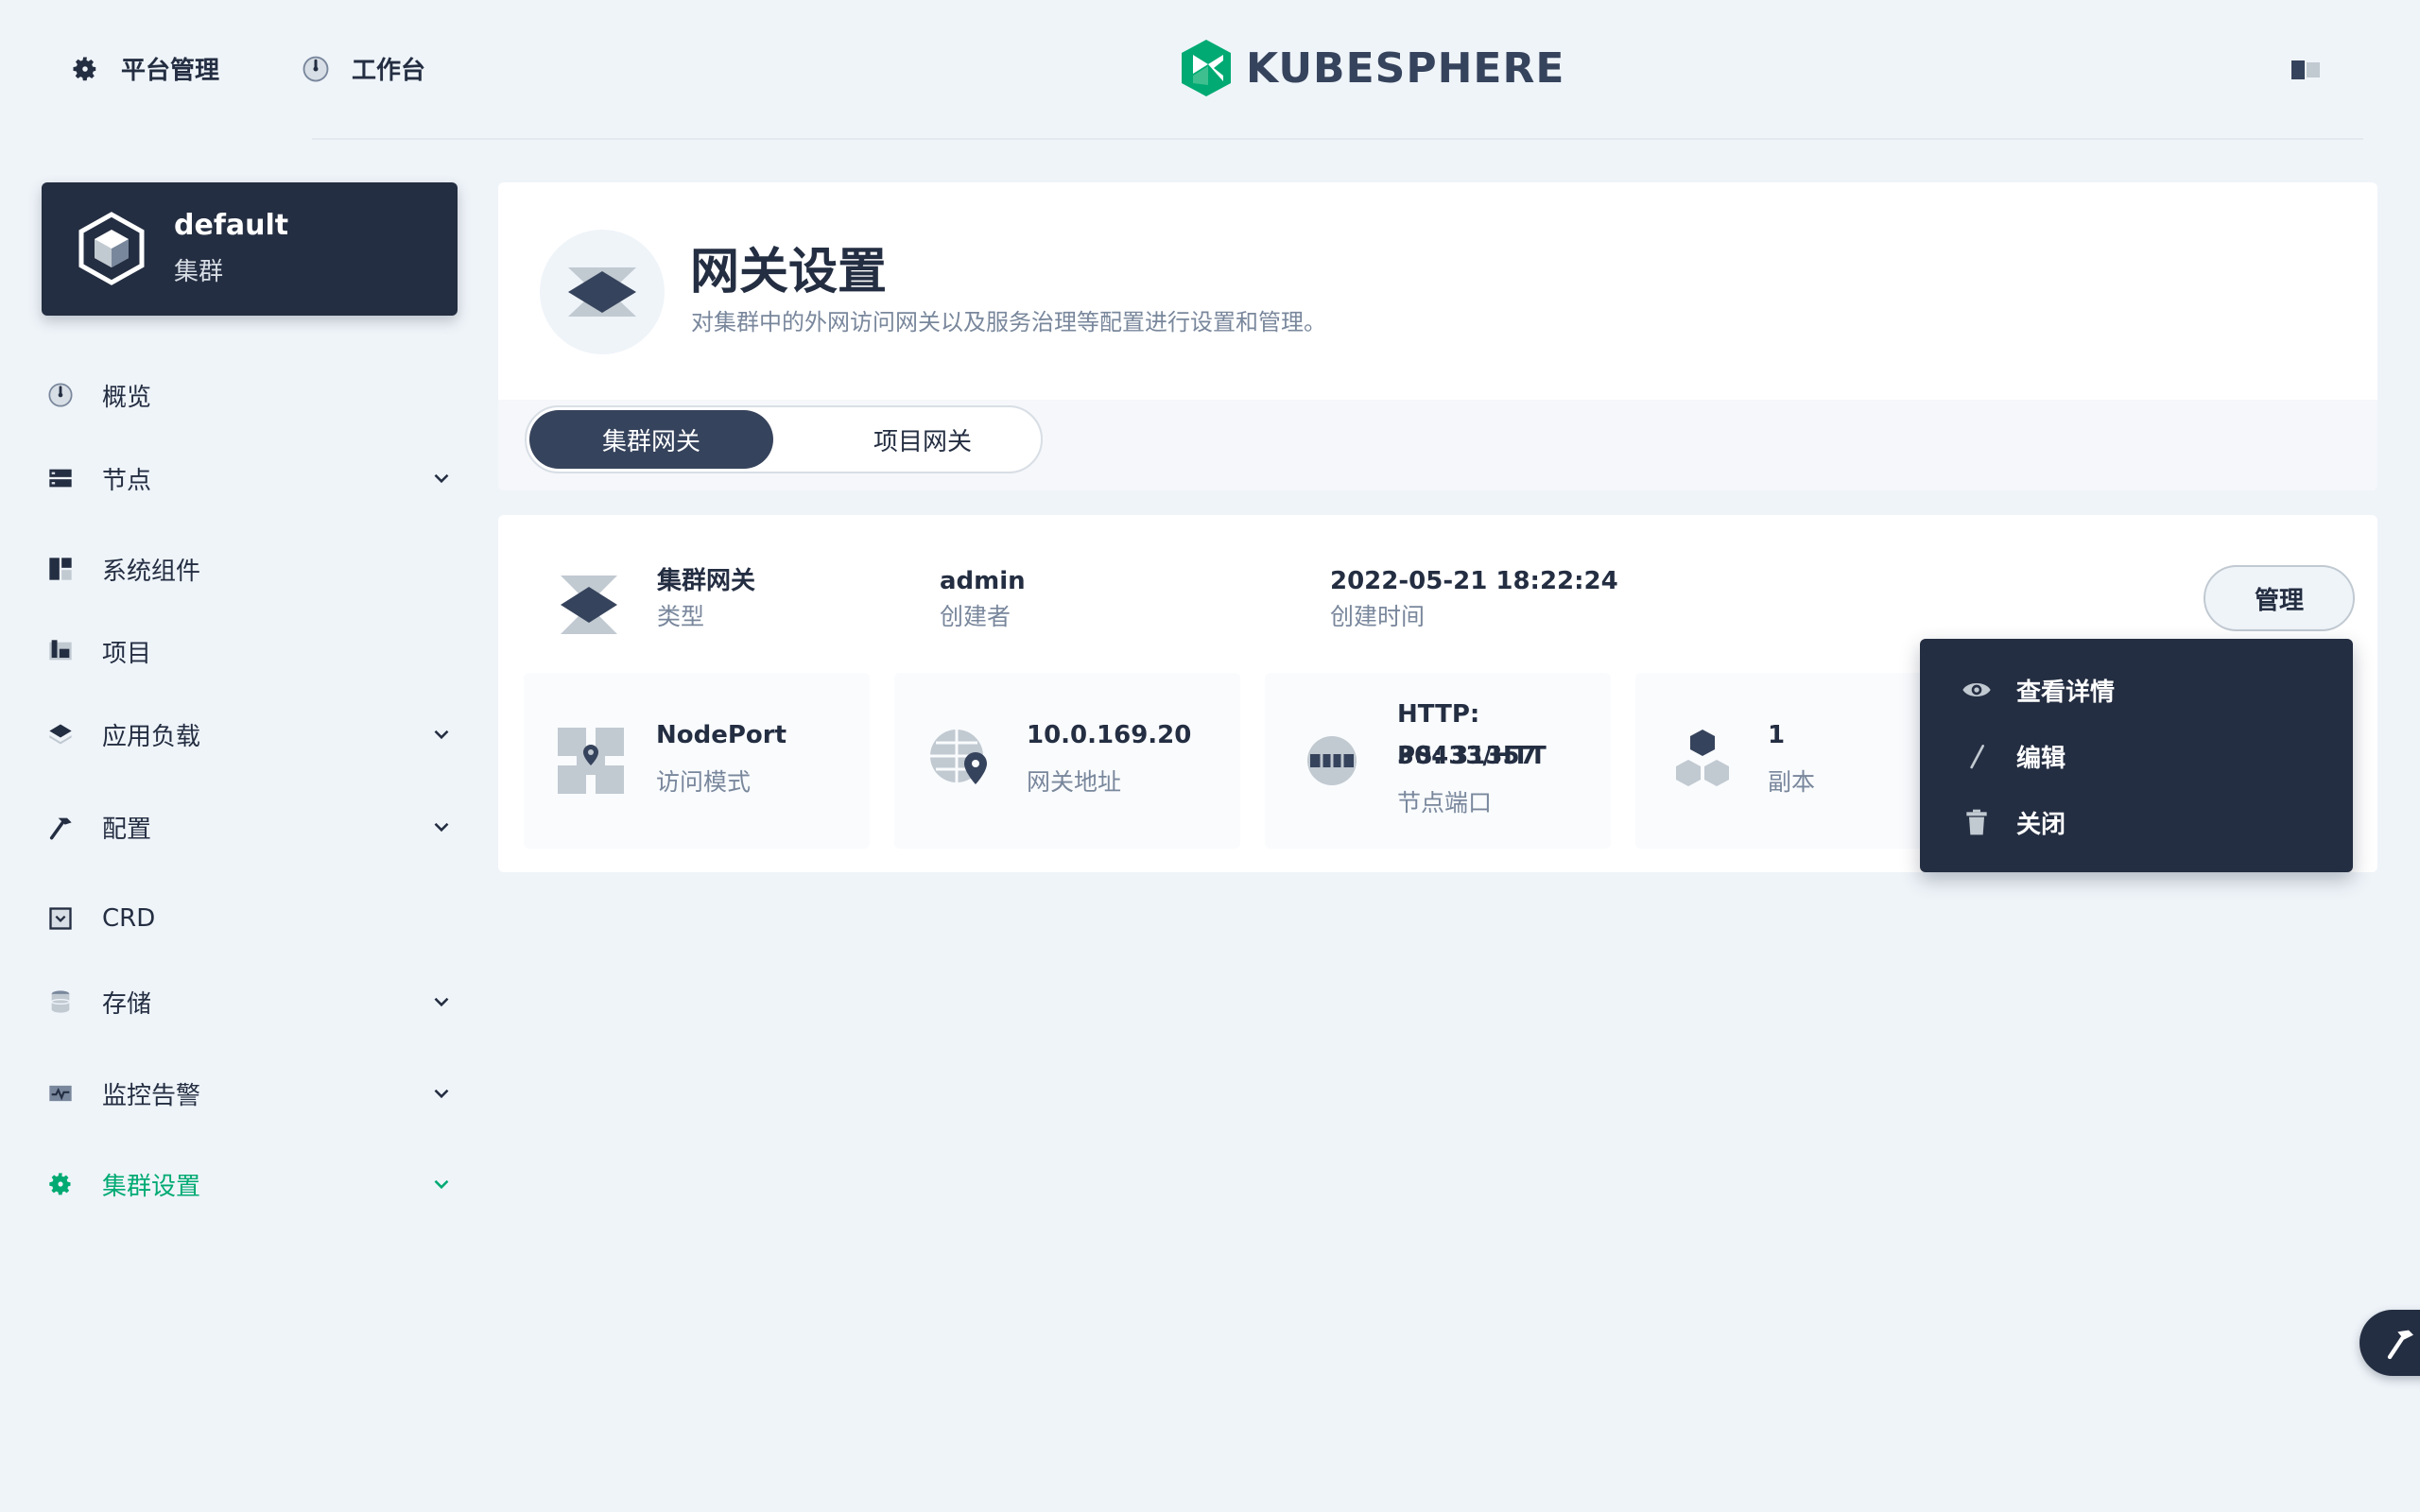 The width and height of the screenshot is (2420, 1512). Describe the element at coordinates (127, 1004) in the screenshot. I see `sidebar-item-label: 存储` at that location.